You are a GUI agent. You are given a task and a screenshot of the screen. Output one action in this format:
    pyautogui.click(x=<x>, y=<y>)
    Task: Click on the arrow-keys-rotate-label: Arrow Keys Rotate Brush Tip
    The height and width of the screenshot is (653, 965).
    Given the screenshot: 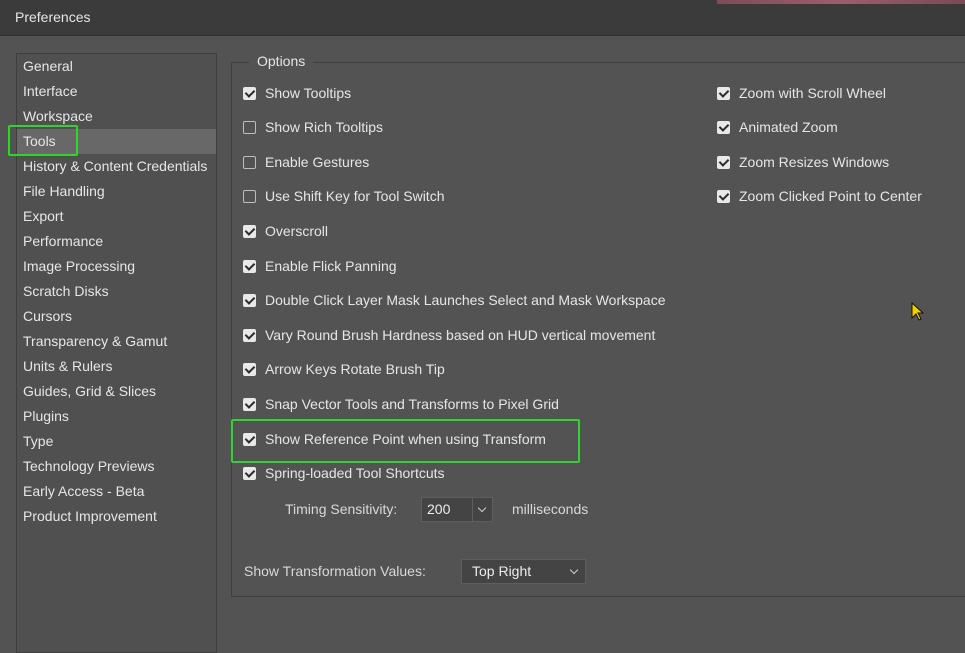 What is the action you would take?
    pyautogui.click(x=355, y=369)
    